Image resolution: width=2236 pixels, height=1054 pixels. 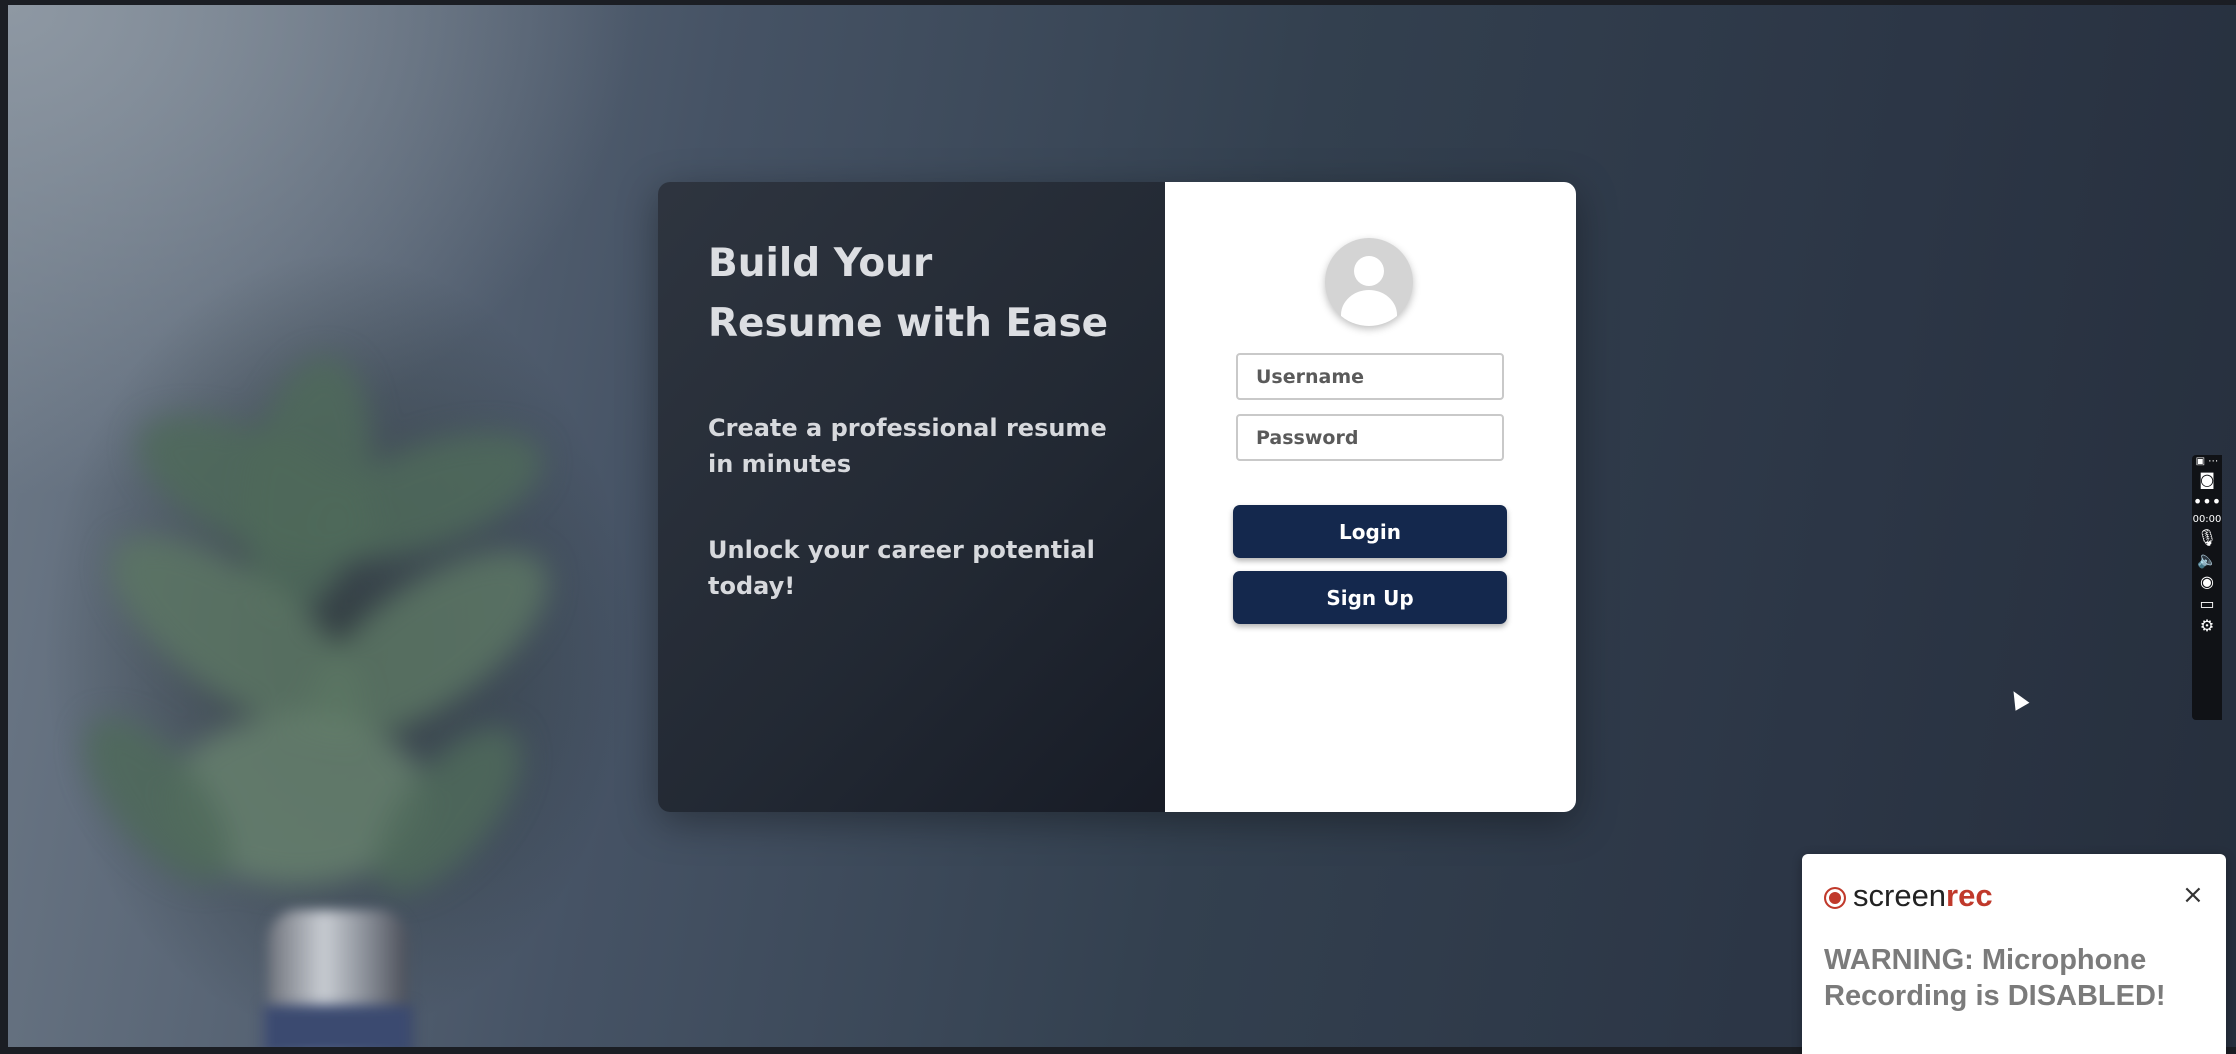 What do you see at coordinates (2207, 582) in the screenshot?
I see `webcam-icon: ◉` at bounding box center [2207, 582].